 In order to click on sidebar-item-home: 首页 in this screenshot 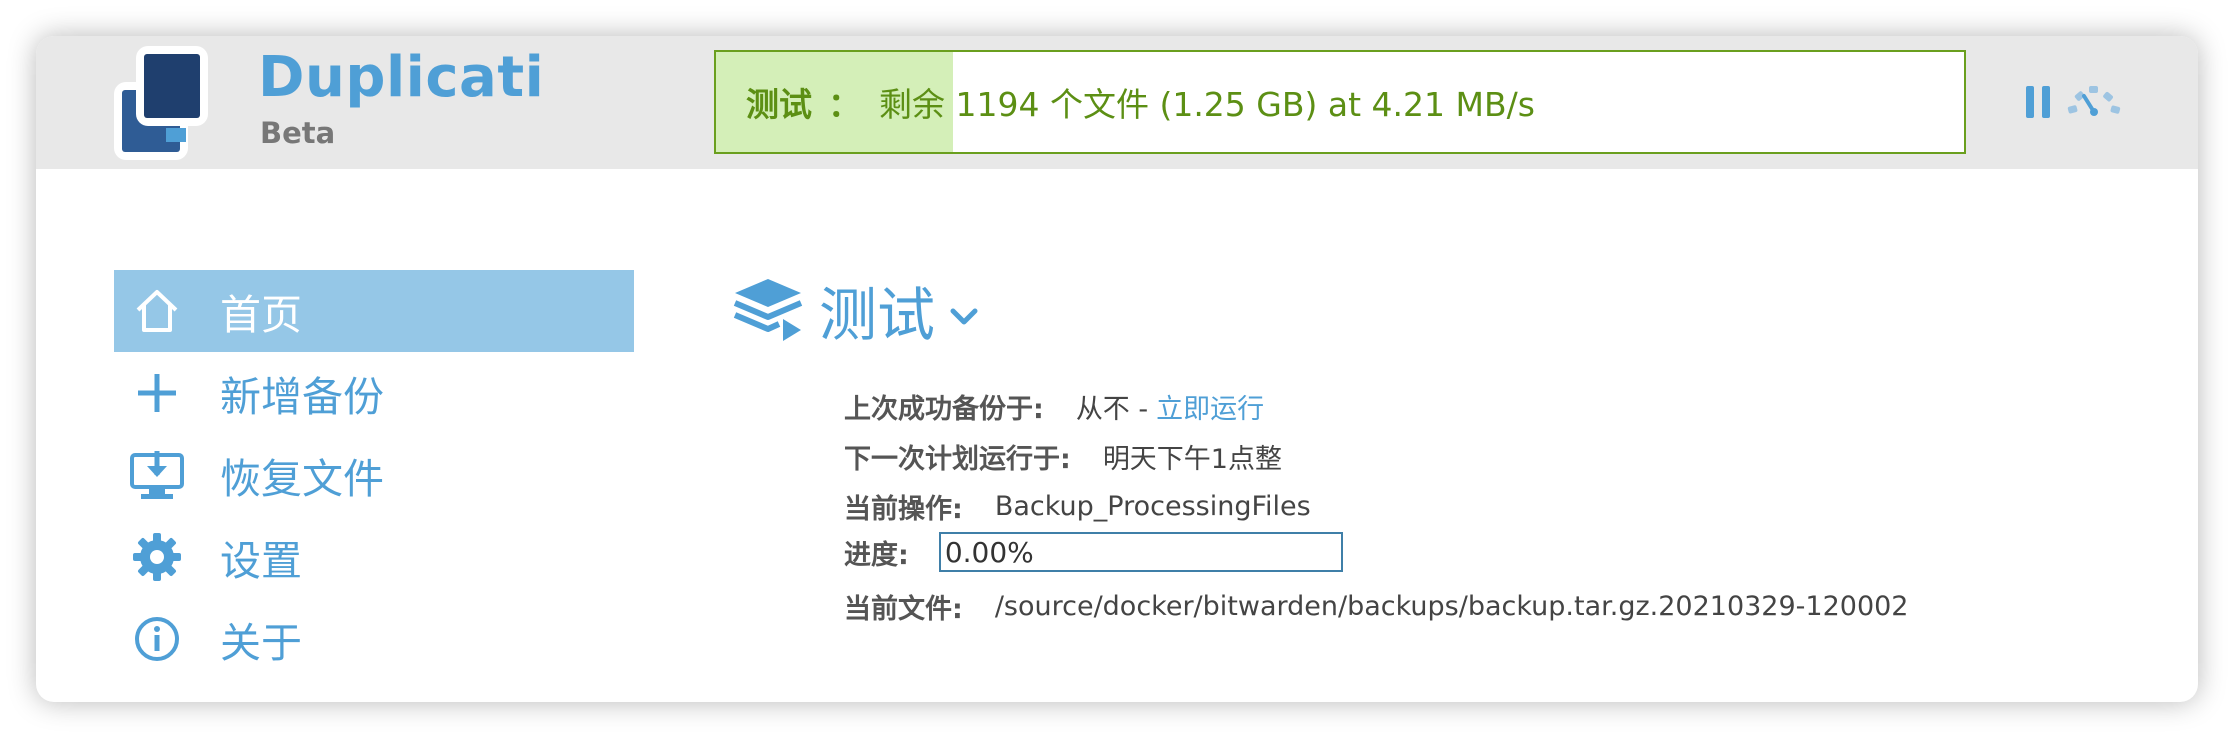, I will do `click(374, 311)`.